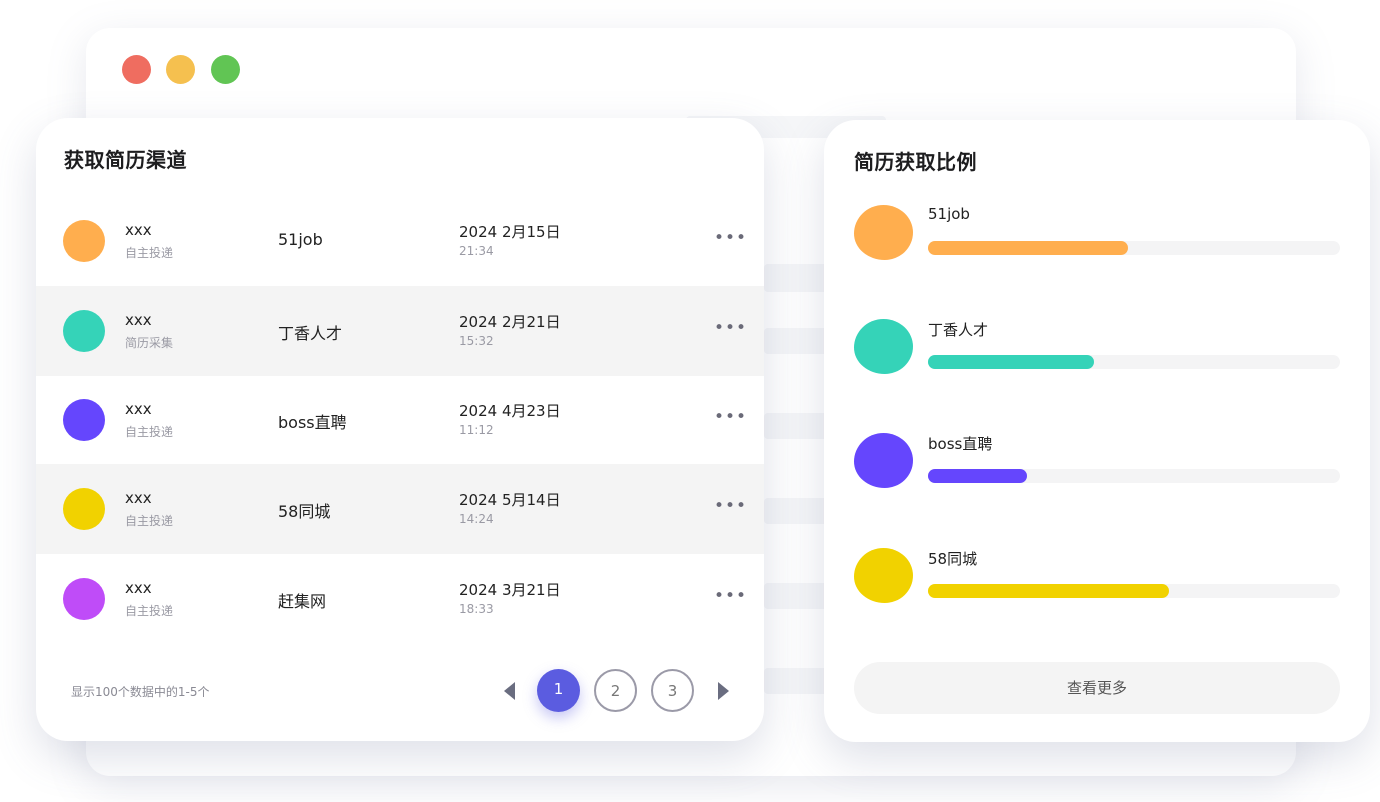  Describe the element at coordinates (723, 691) in the screenshot. I see `next-page-icon` at that location.